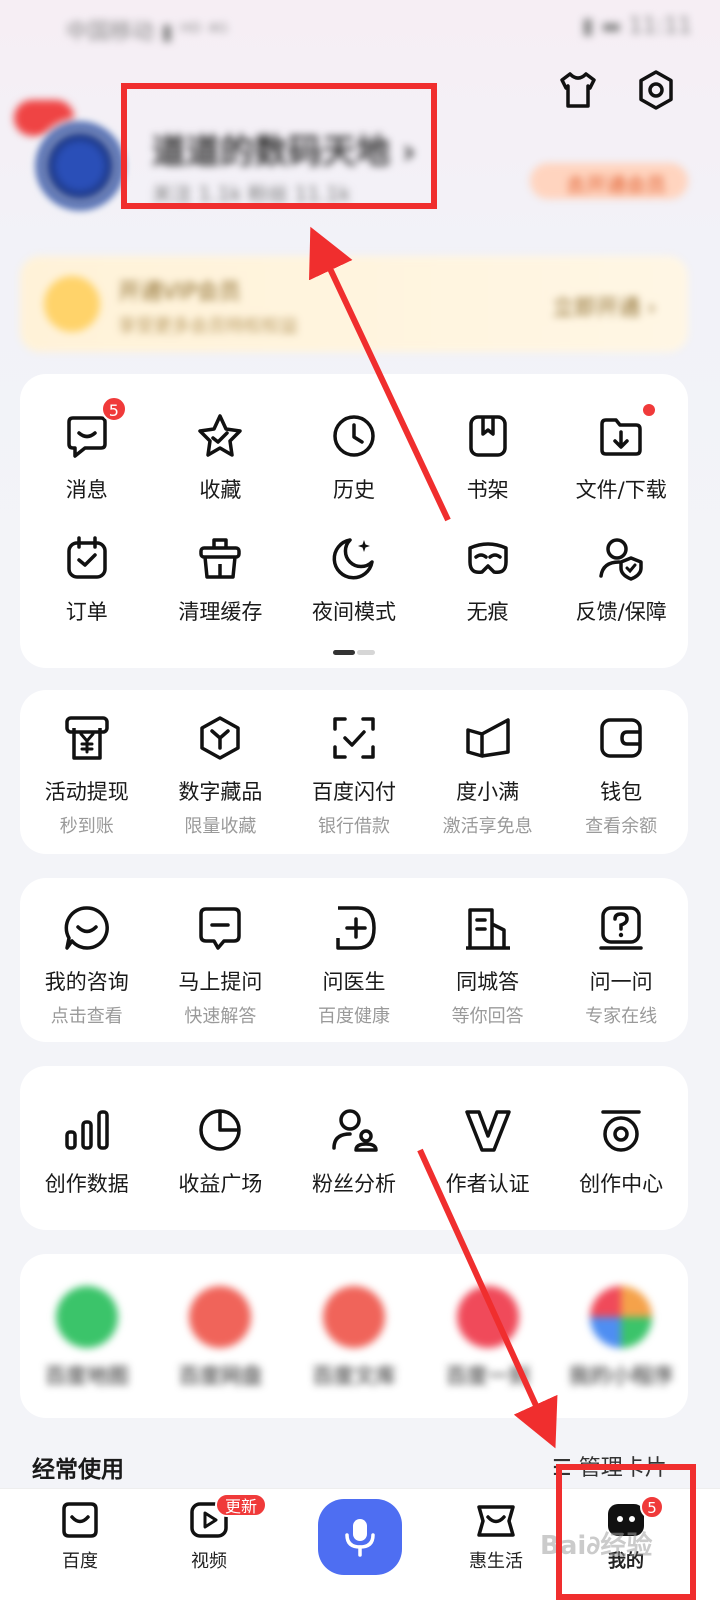  What do you see at coordinates (487, 1298) in the screenshot?
I see `annotation-arrow-down` at bounding box center [487, 1298].